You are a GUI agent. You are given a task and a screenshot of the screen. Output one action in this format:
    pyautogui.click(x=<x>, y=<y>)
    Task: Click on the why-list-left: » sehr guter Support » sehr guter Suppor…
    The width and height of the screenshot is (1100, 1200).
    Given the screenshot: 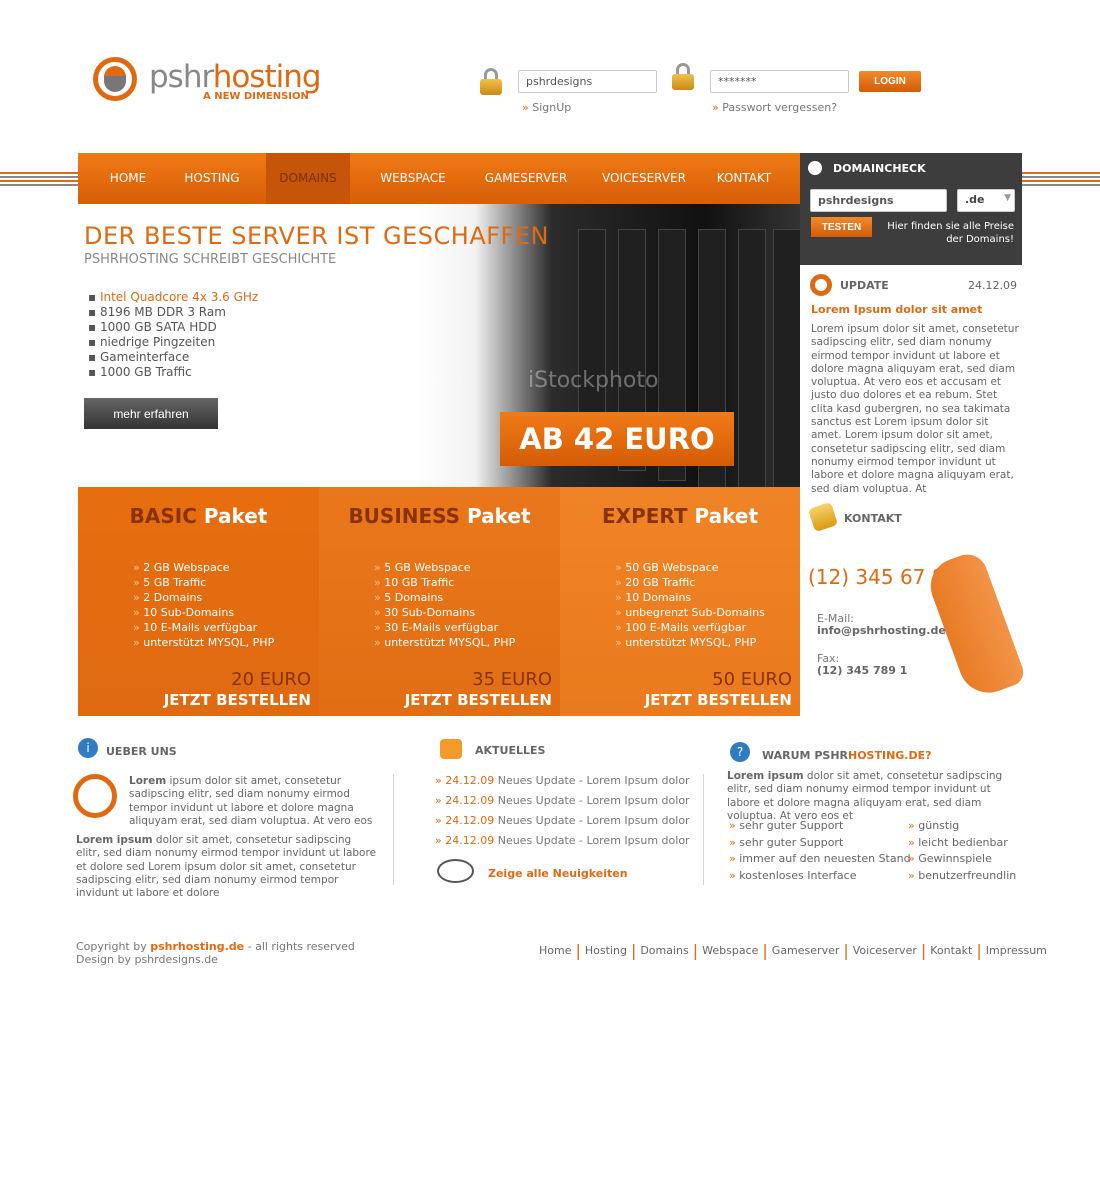 What is the action you would take?
    pyautogui.click(x=820, y=851)
    